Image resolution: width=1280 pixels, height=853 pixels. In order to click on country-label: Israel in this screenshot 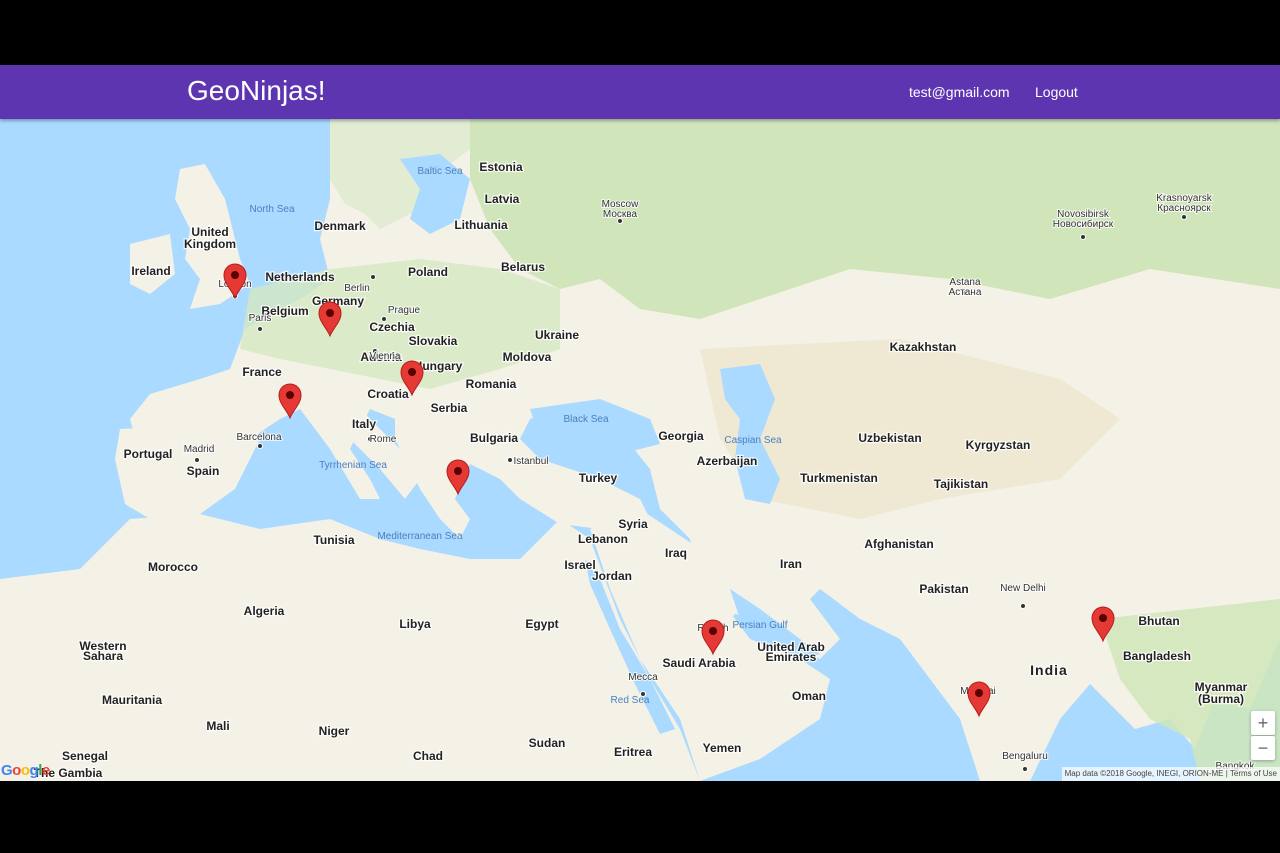, I will do `click(579, 565)`.